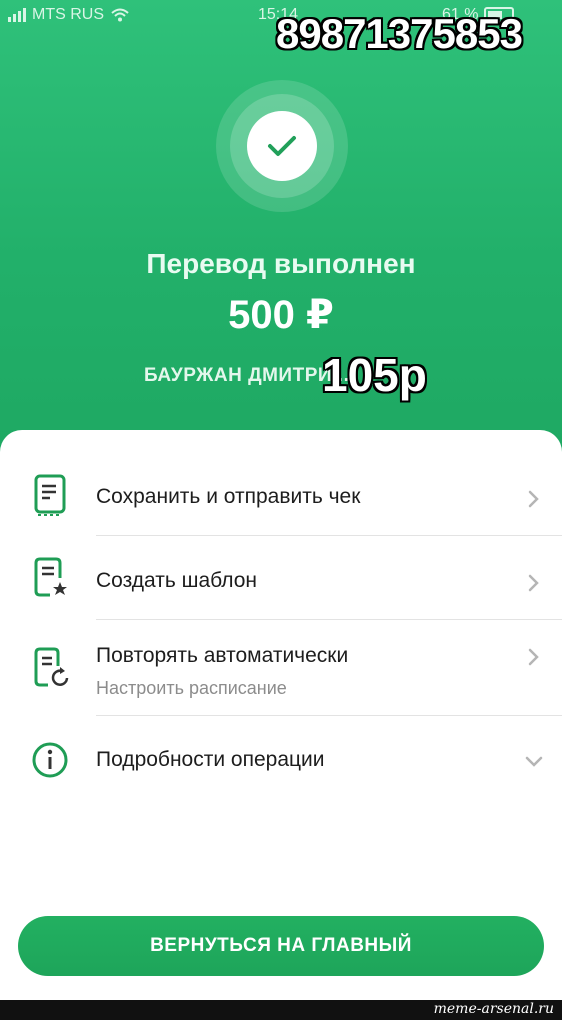 This screenshot has width=562, height=1020. I want to click on transfer-amount: 500 ₽, so click(281, 315).